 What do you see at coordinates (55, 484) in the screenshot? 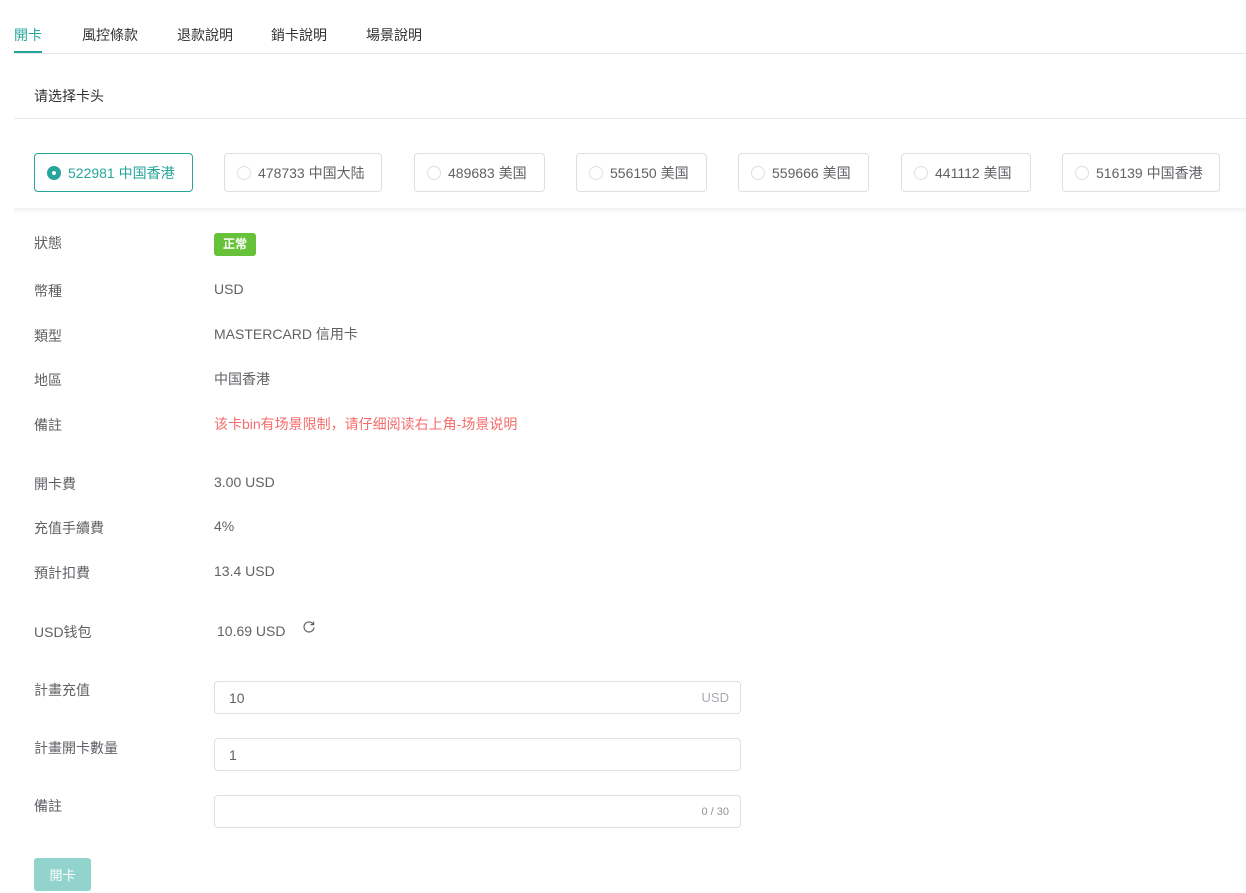
I see `open-fee-label: 開卡費` at bounding box center [55, 484].